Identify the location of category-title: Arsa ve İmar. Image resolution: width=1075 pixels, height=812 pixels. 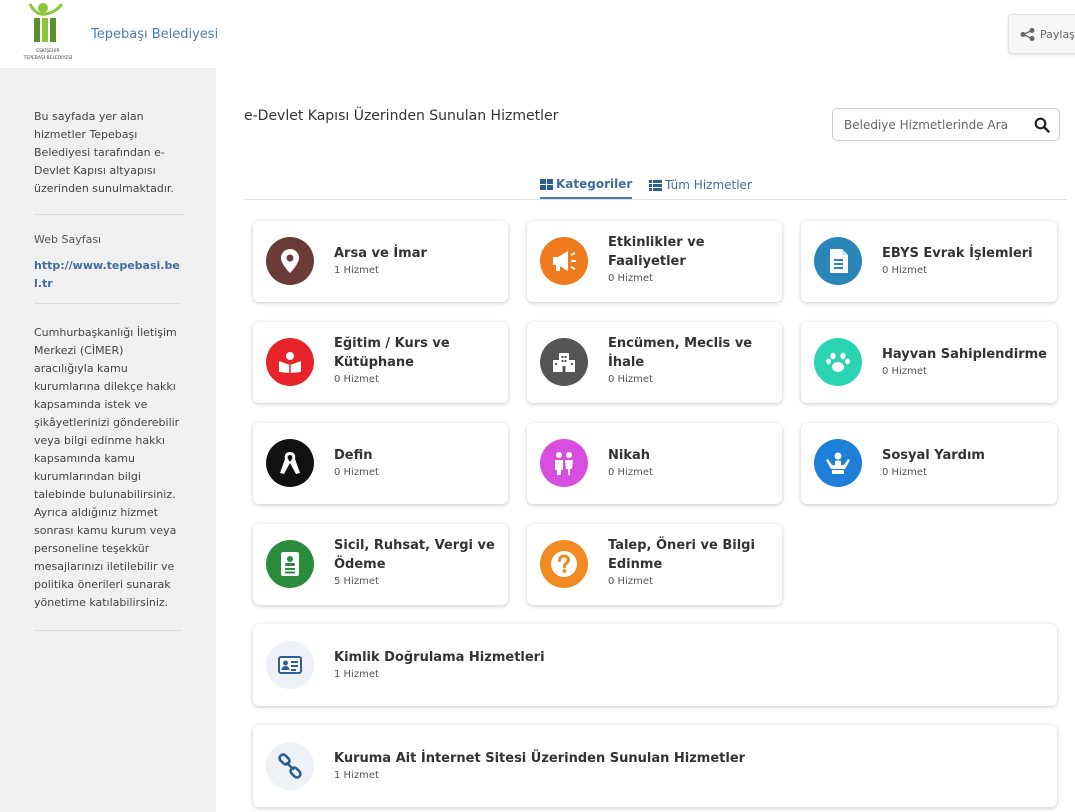
(380, 253).